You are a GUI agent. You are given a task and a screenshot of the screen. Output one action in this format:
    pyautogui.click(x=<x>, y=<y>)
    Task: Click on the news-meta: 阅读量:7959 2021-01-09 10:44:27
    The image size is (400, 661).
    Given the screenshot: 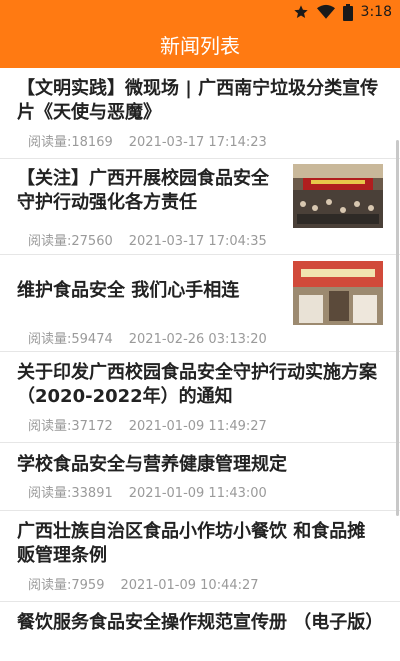 What is the action you would take?
    pyautogui.click(x=143, y=586)
    